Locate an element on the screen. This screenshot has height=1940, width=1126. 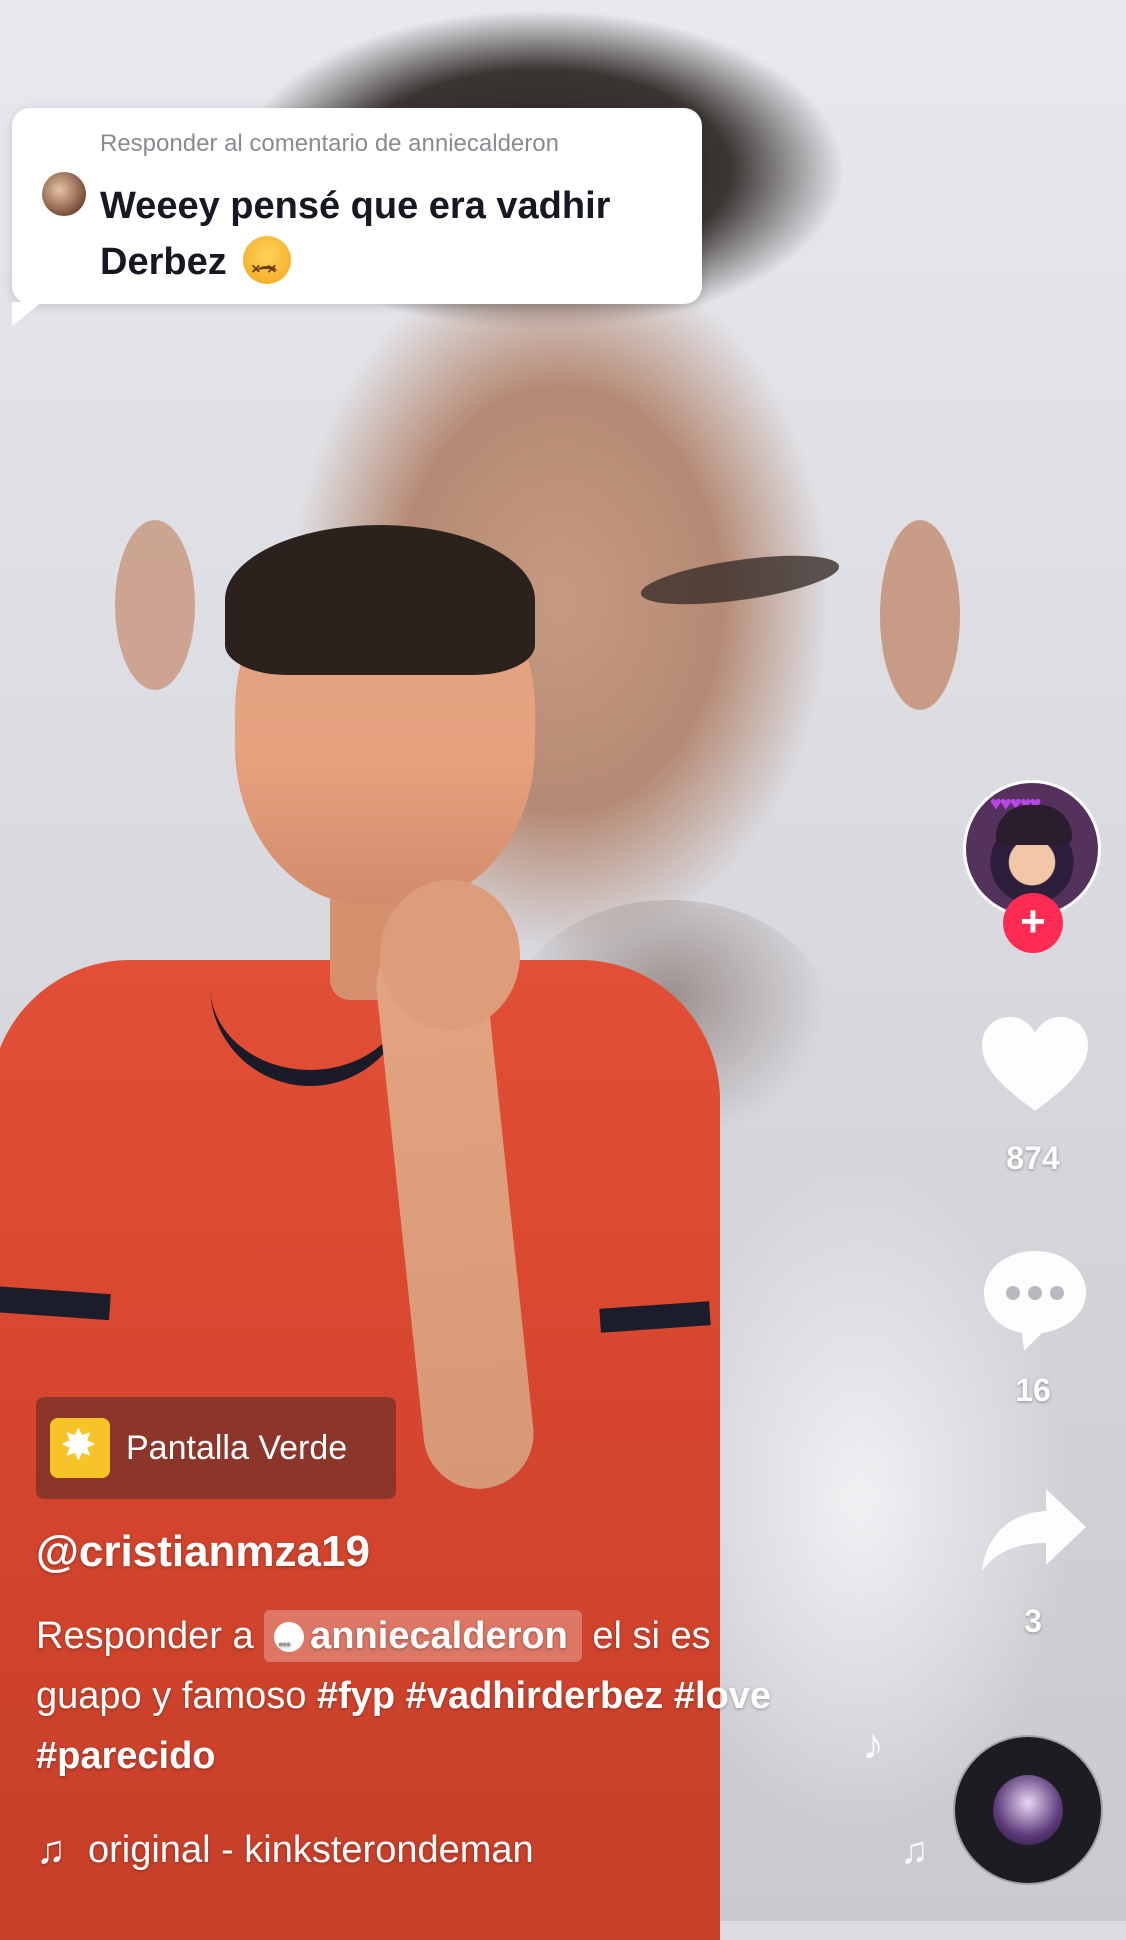
share-button is located at coordinates (1034, 1530).